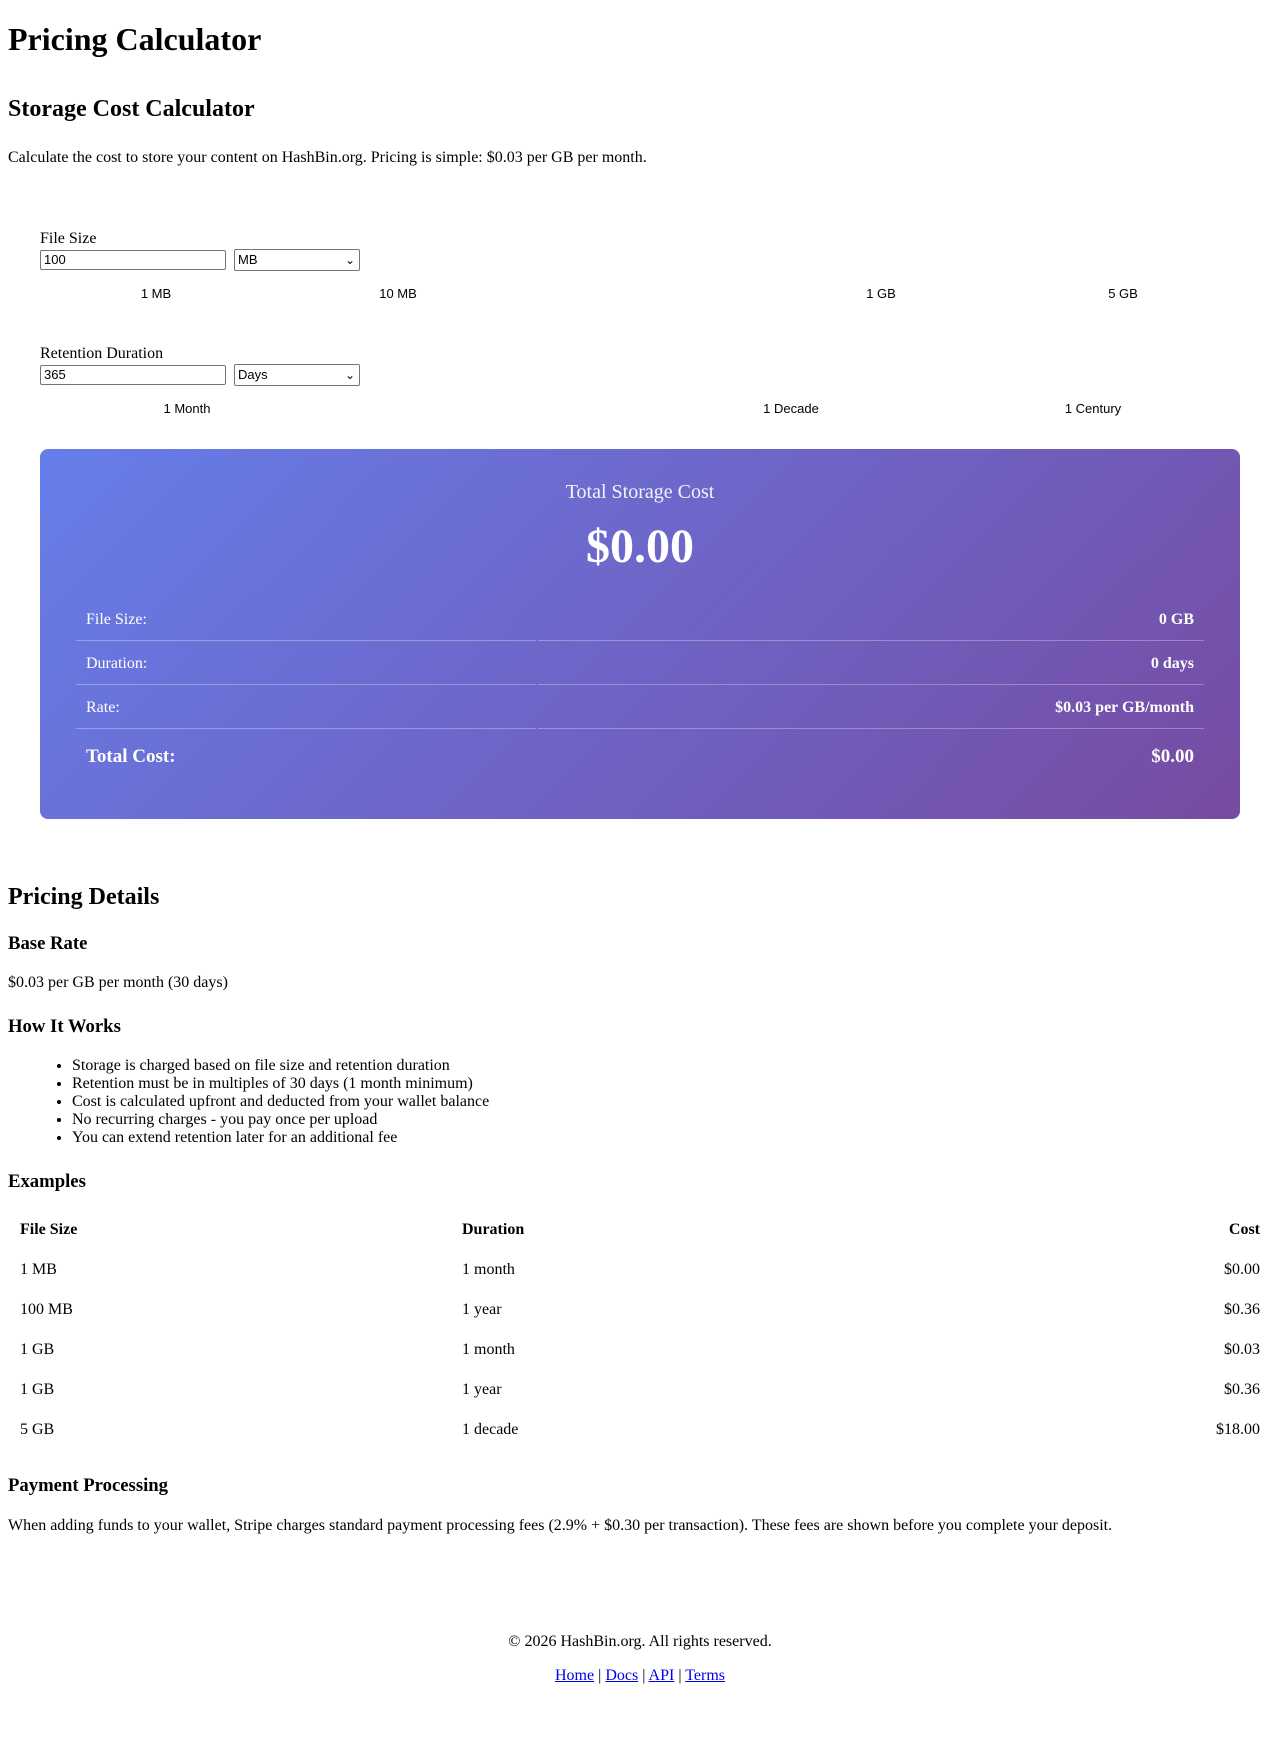 This screenshot has height=1743, width=1280. What do you see at coordinates (640, 1641) in the screenshot?
I see `copyright-text: © 2026 HashBin.org. All rights reserved.` at bounding box center [640, 1641].